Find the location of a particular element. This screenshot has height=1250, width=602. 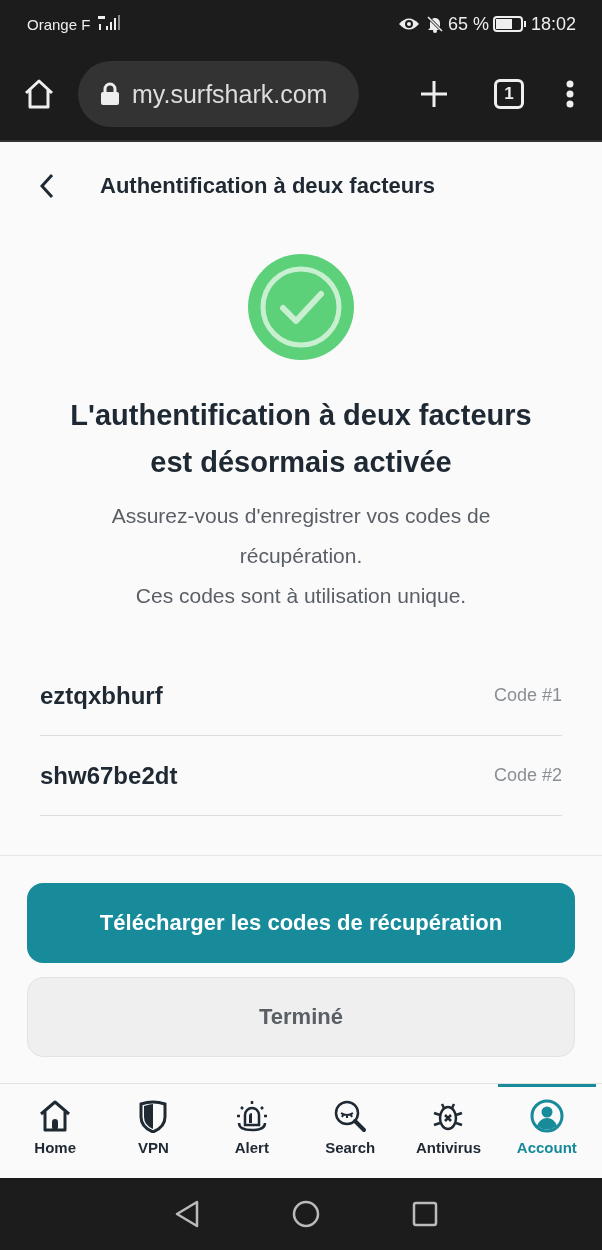

menu-icon is located at coordinates (570, 94).